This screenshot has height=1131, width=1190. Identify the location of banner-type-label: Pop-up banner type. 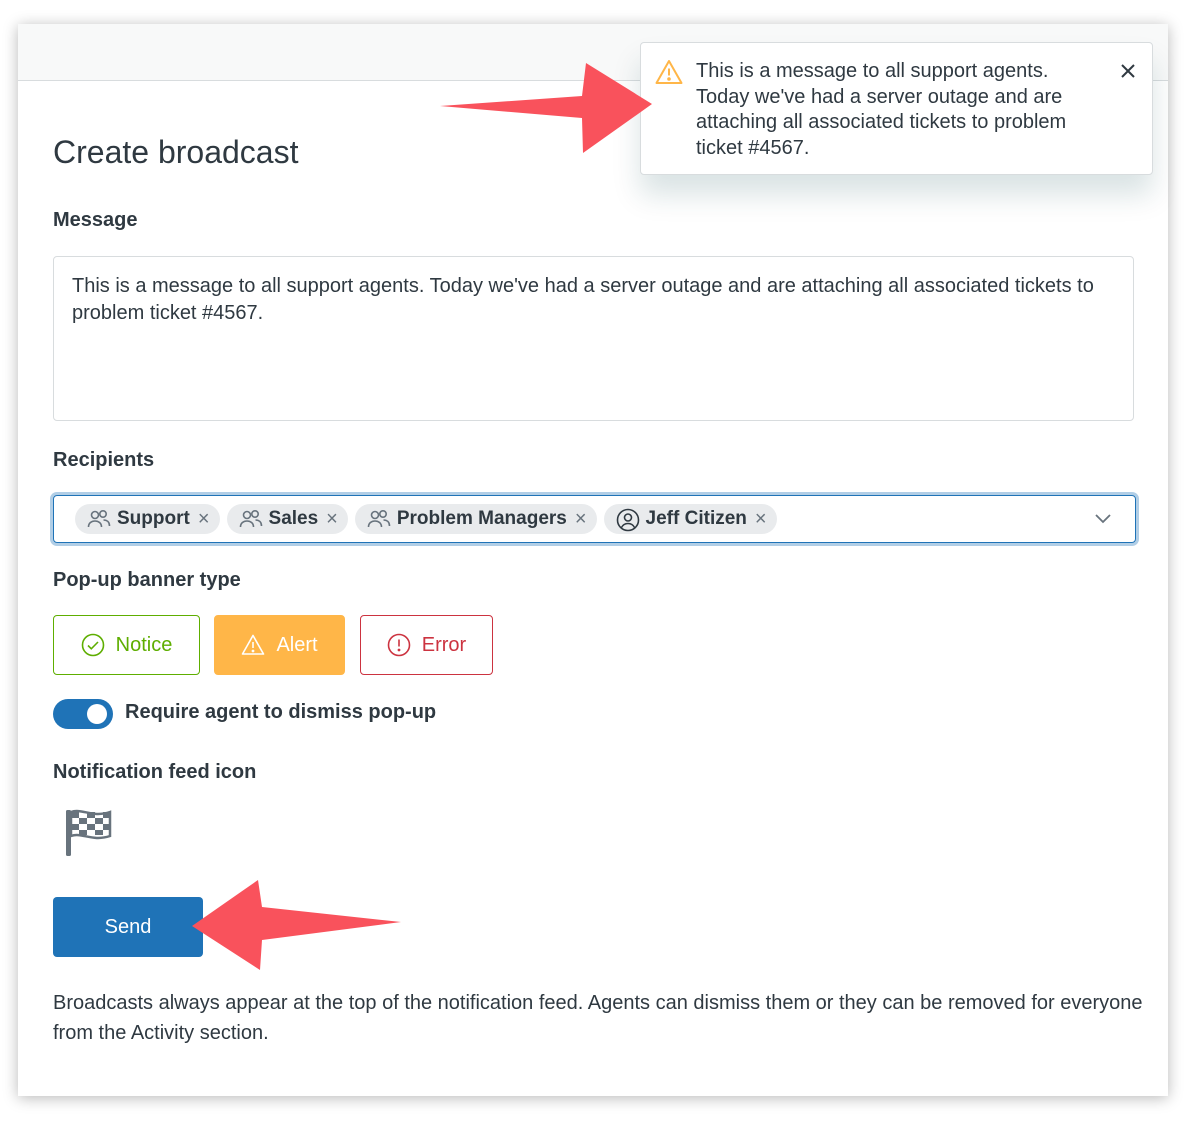
(147, 580).